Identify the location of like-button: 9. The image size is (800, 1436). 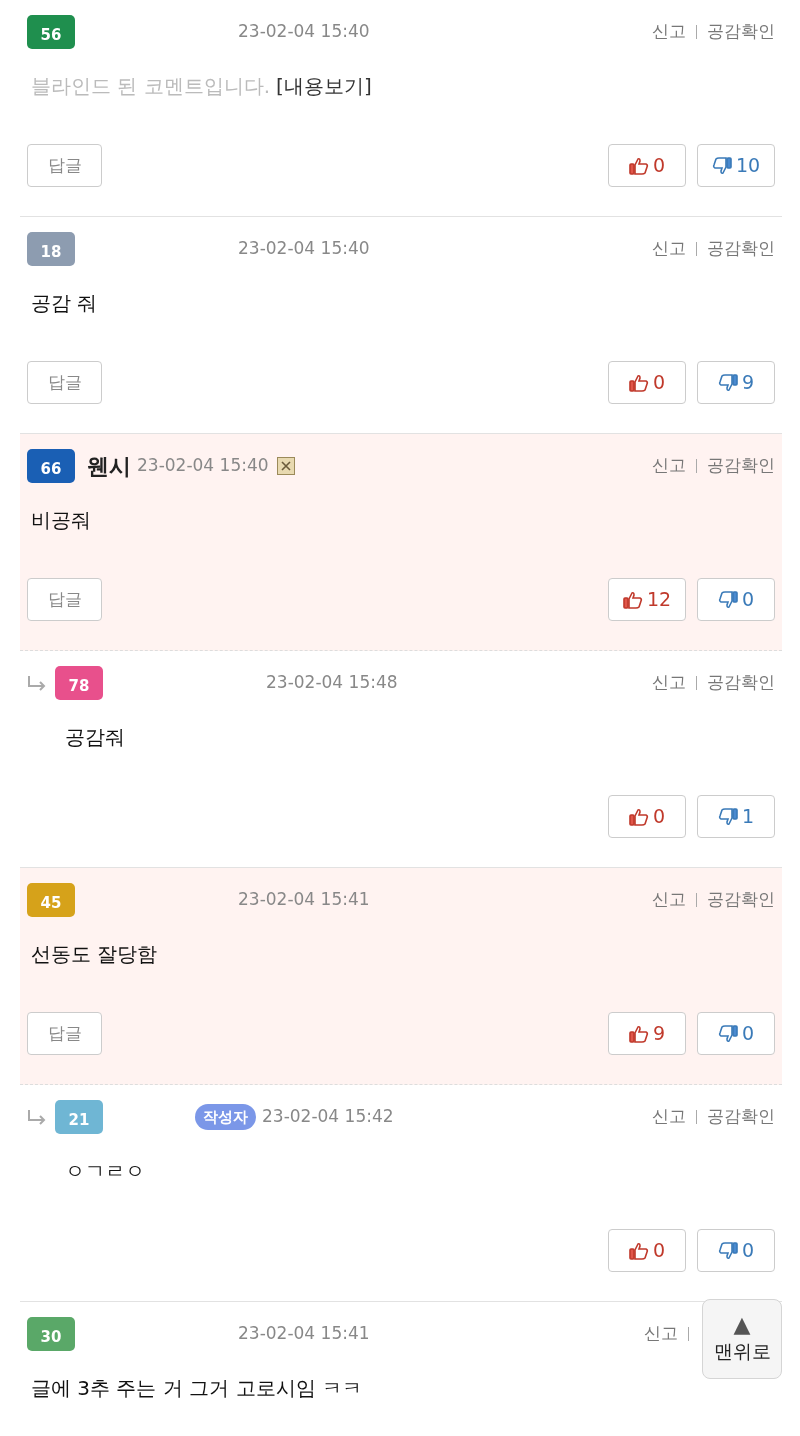
(647, 1033).